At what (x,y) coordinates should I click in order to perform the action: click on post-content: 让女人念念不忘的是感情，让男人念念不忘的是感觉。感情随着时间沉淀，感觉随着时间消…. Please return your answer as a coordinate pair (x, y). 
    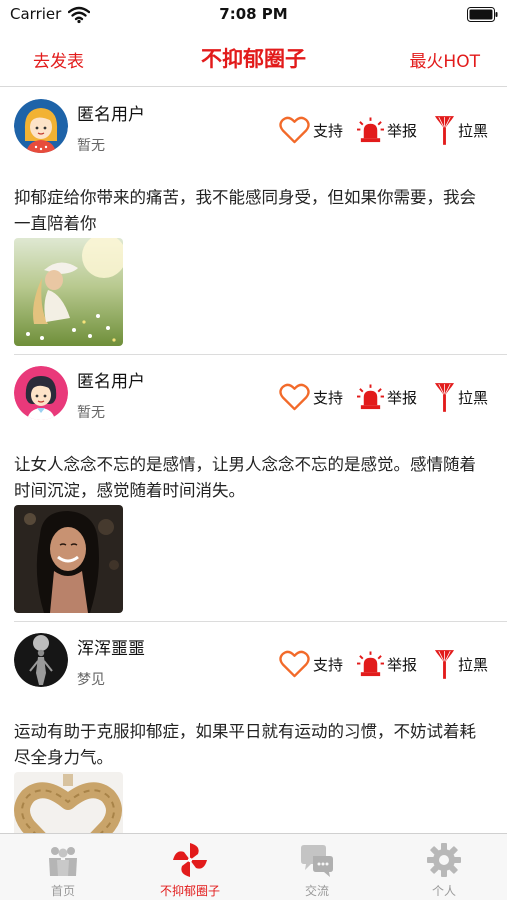
    Looking at the image, I should click on (245, 477).